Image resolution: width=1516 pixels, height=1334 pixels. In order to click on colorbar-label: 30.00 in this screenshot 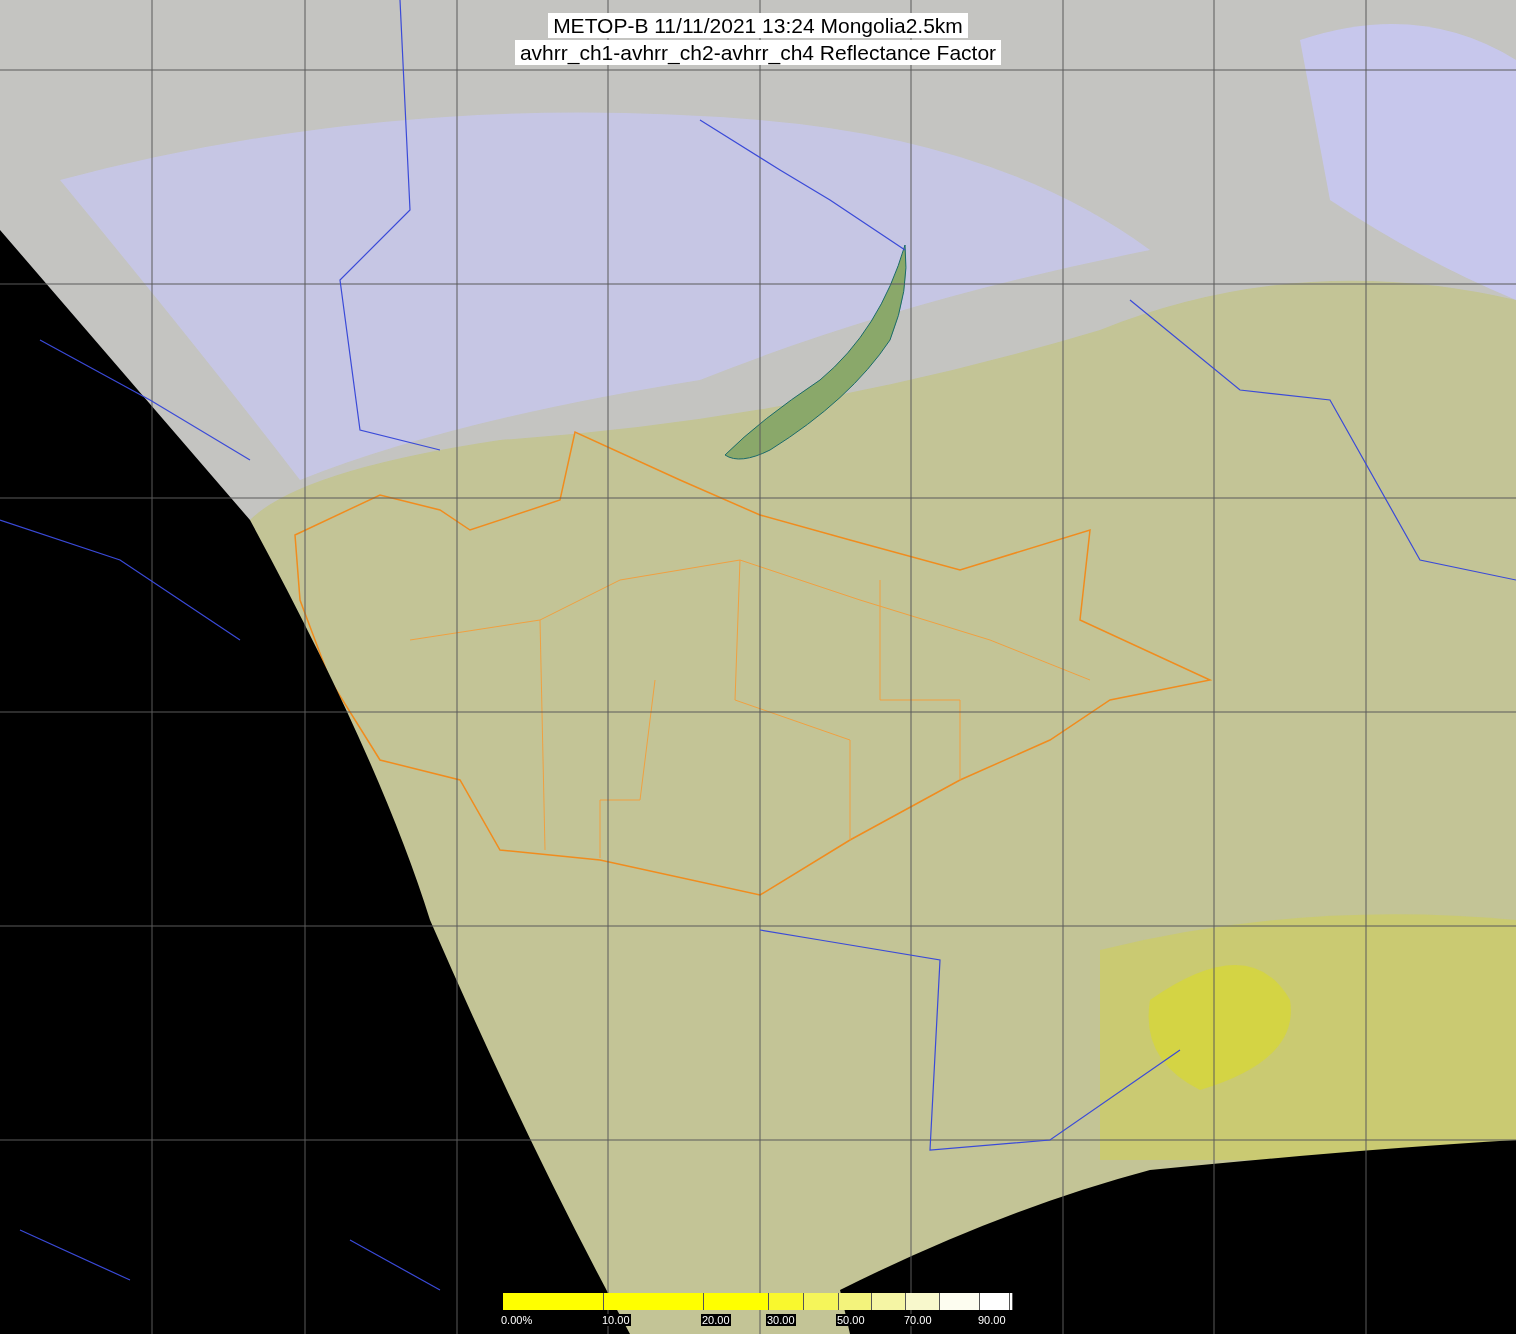, I will do `click(781, 1320)`.